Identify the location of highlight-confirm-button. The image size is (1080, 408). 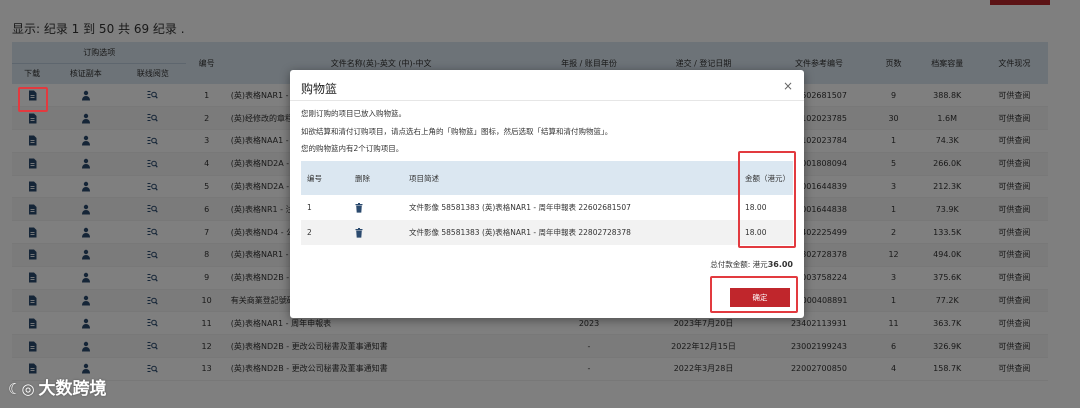
(754, 294).